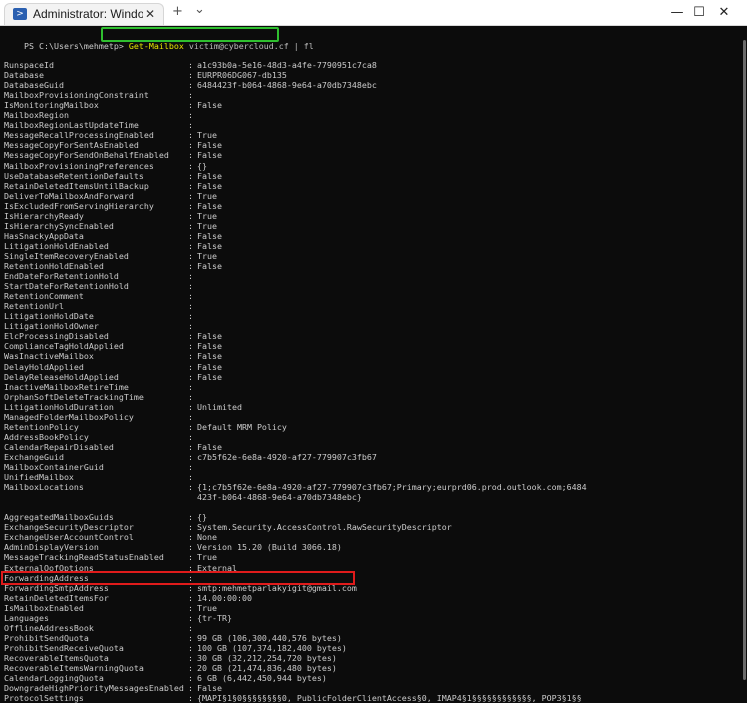  Describe the element at coordinates (272, 647) in the screenshot. I see `property-value: 100 GB (107,374,182,400 bytes)` at that location.